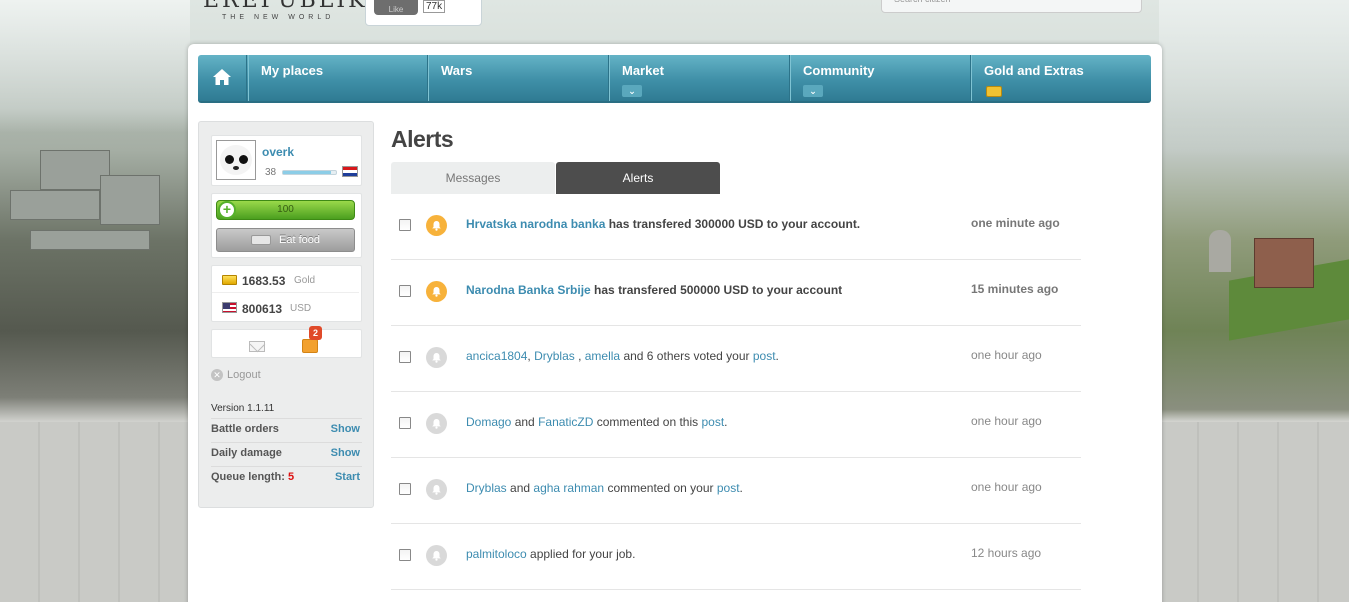  I want to click on envelope-icon, so click(257, 346).